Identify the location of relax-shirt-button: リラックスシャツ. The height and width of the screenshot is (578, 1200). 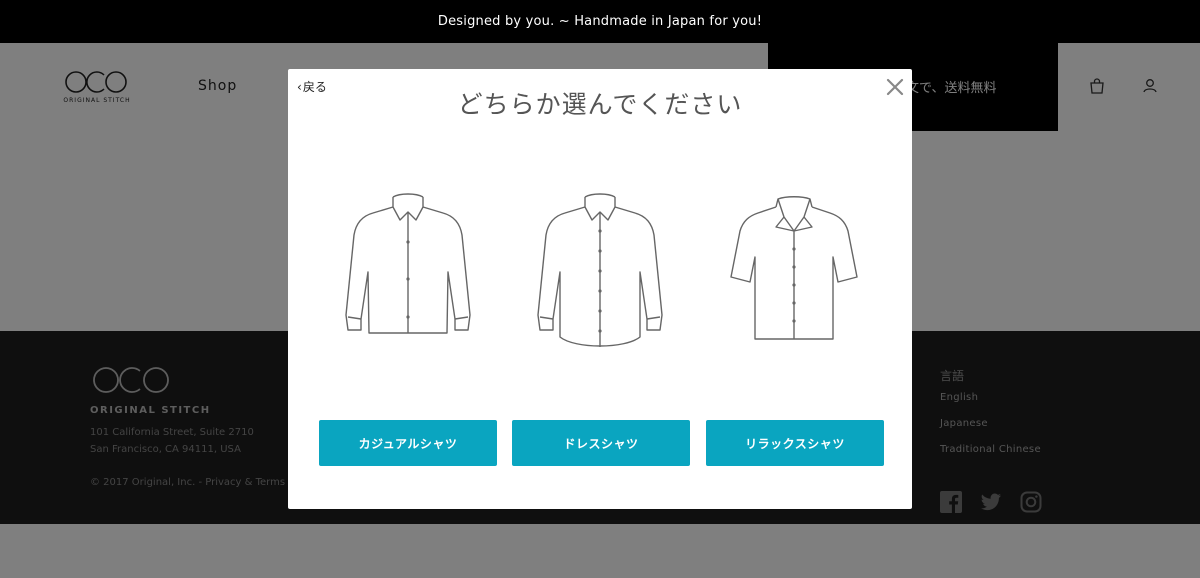
(795, 443).